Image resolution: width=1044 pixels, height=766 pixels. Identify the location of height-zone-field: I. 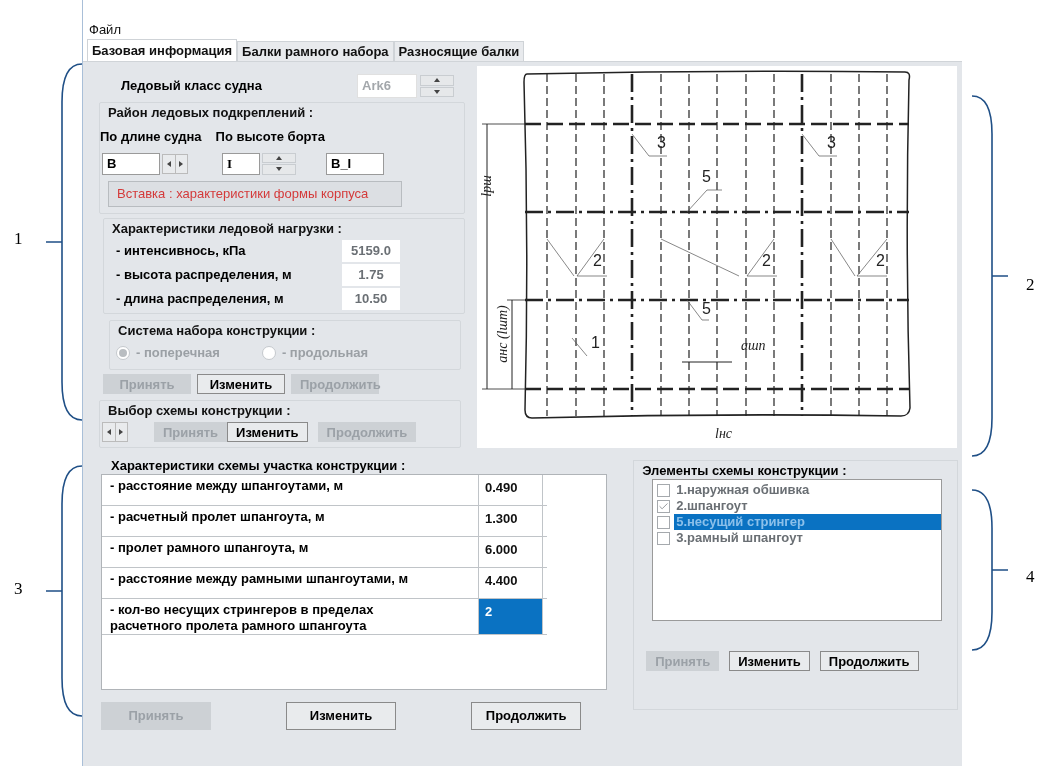
(241, 163).